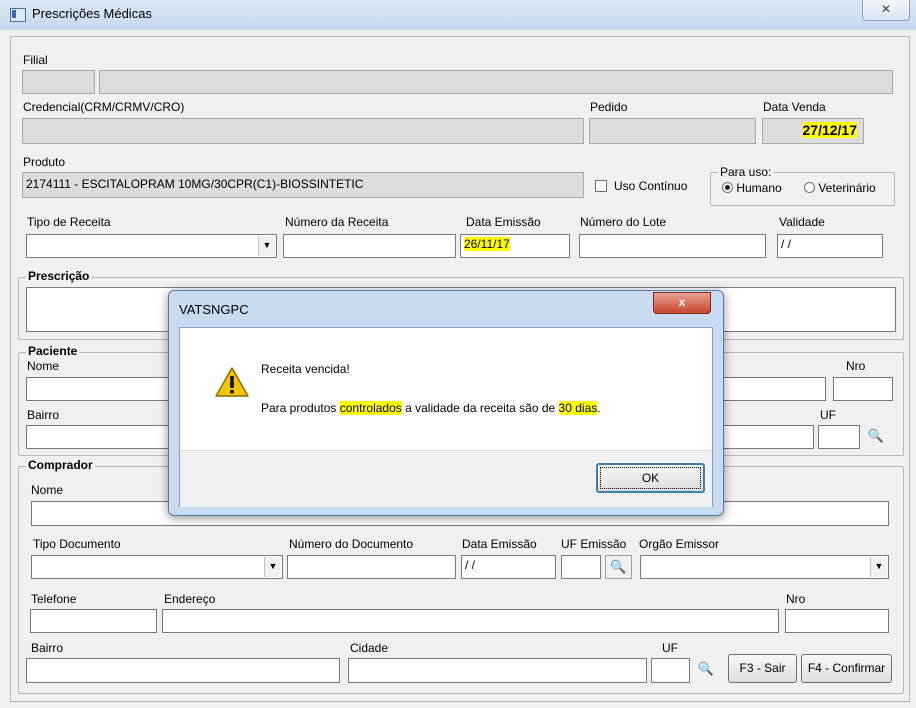 This screenshot has width=916, height=708. Describe the element at coordinates (496, 82) in the screenshot. I see `filial-name-field` at that location.